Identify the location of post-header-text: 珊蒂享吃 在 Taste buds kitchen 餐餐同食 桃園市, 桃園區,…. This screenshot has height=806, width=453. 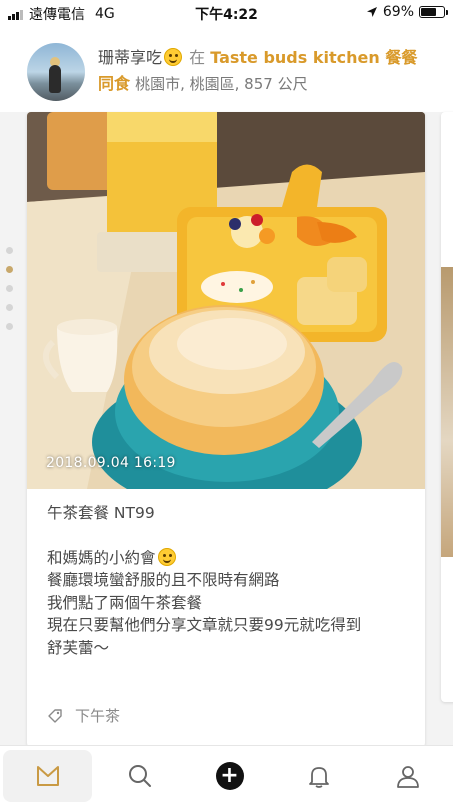
(263, 71).